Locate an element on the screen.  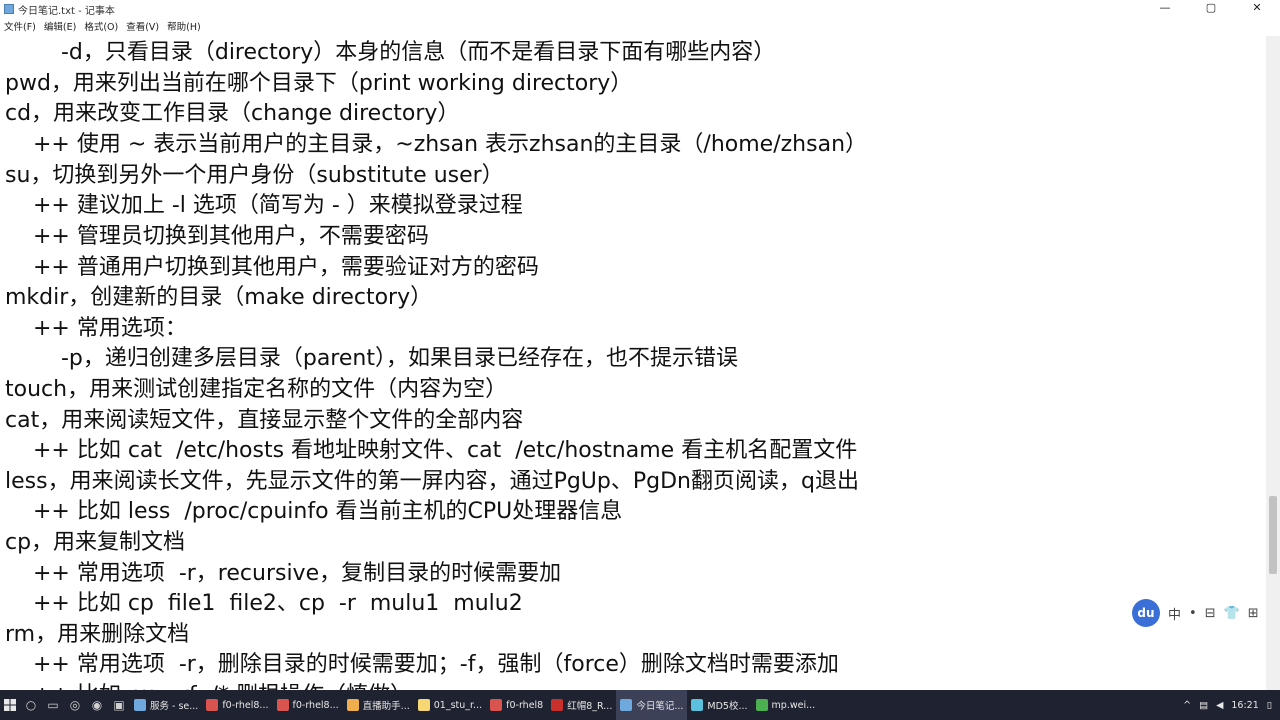
notification-icon: ▯ is located at coordinates (1269, 705).